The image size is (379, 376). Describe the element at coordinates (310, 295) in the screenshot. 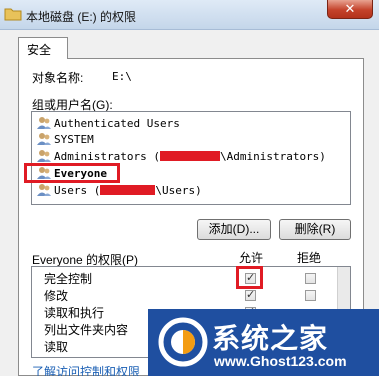

I see `deny-checkbox-modify` at that location.